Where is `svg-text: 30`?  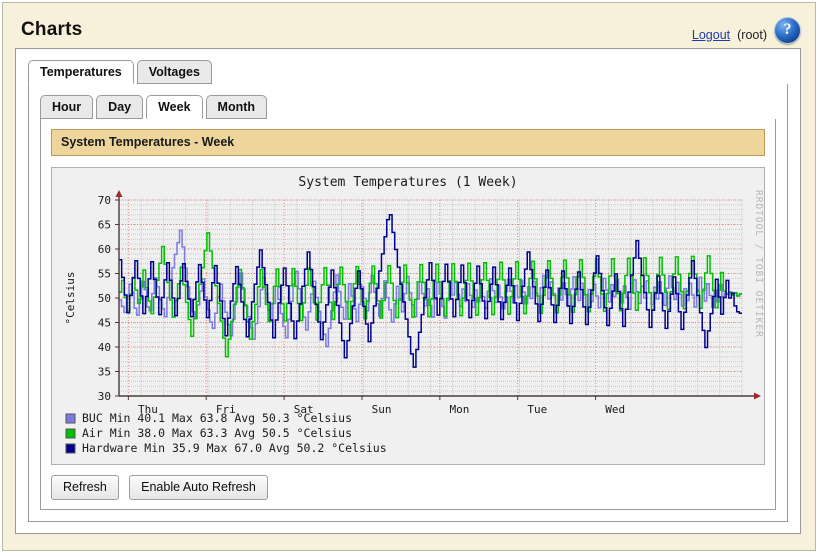
svg-text: 30 is located at coordinates (104, 396).